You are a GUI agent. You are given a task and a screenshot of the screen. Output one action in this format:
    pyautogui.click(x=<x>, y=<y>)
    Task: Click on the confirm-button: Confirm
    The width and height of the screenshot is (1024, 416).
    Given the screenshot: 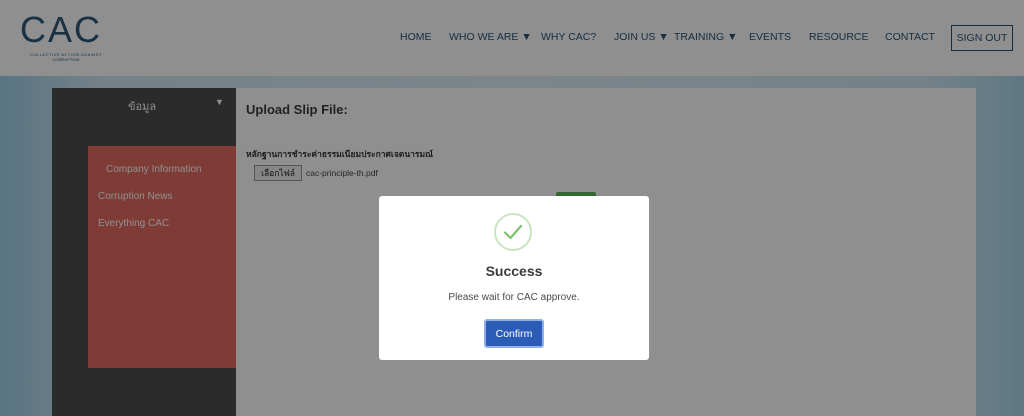 What is the action you would take?
    pyautogui.click(x=514, y=333)
    